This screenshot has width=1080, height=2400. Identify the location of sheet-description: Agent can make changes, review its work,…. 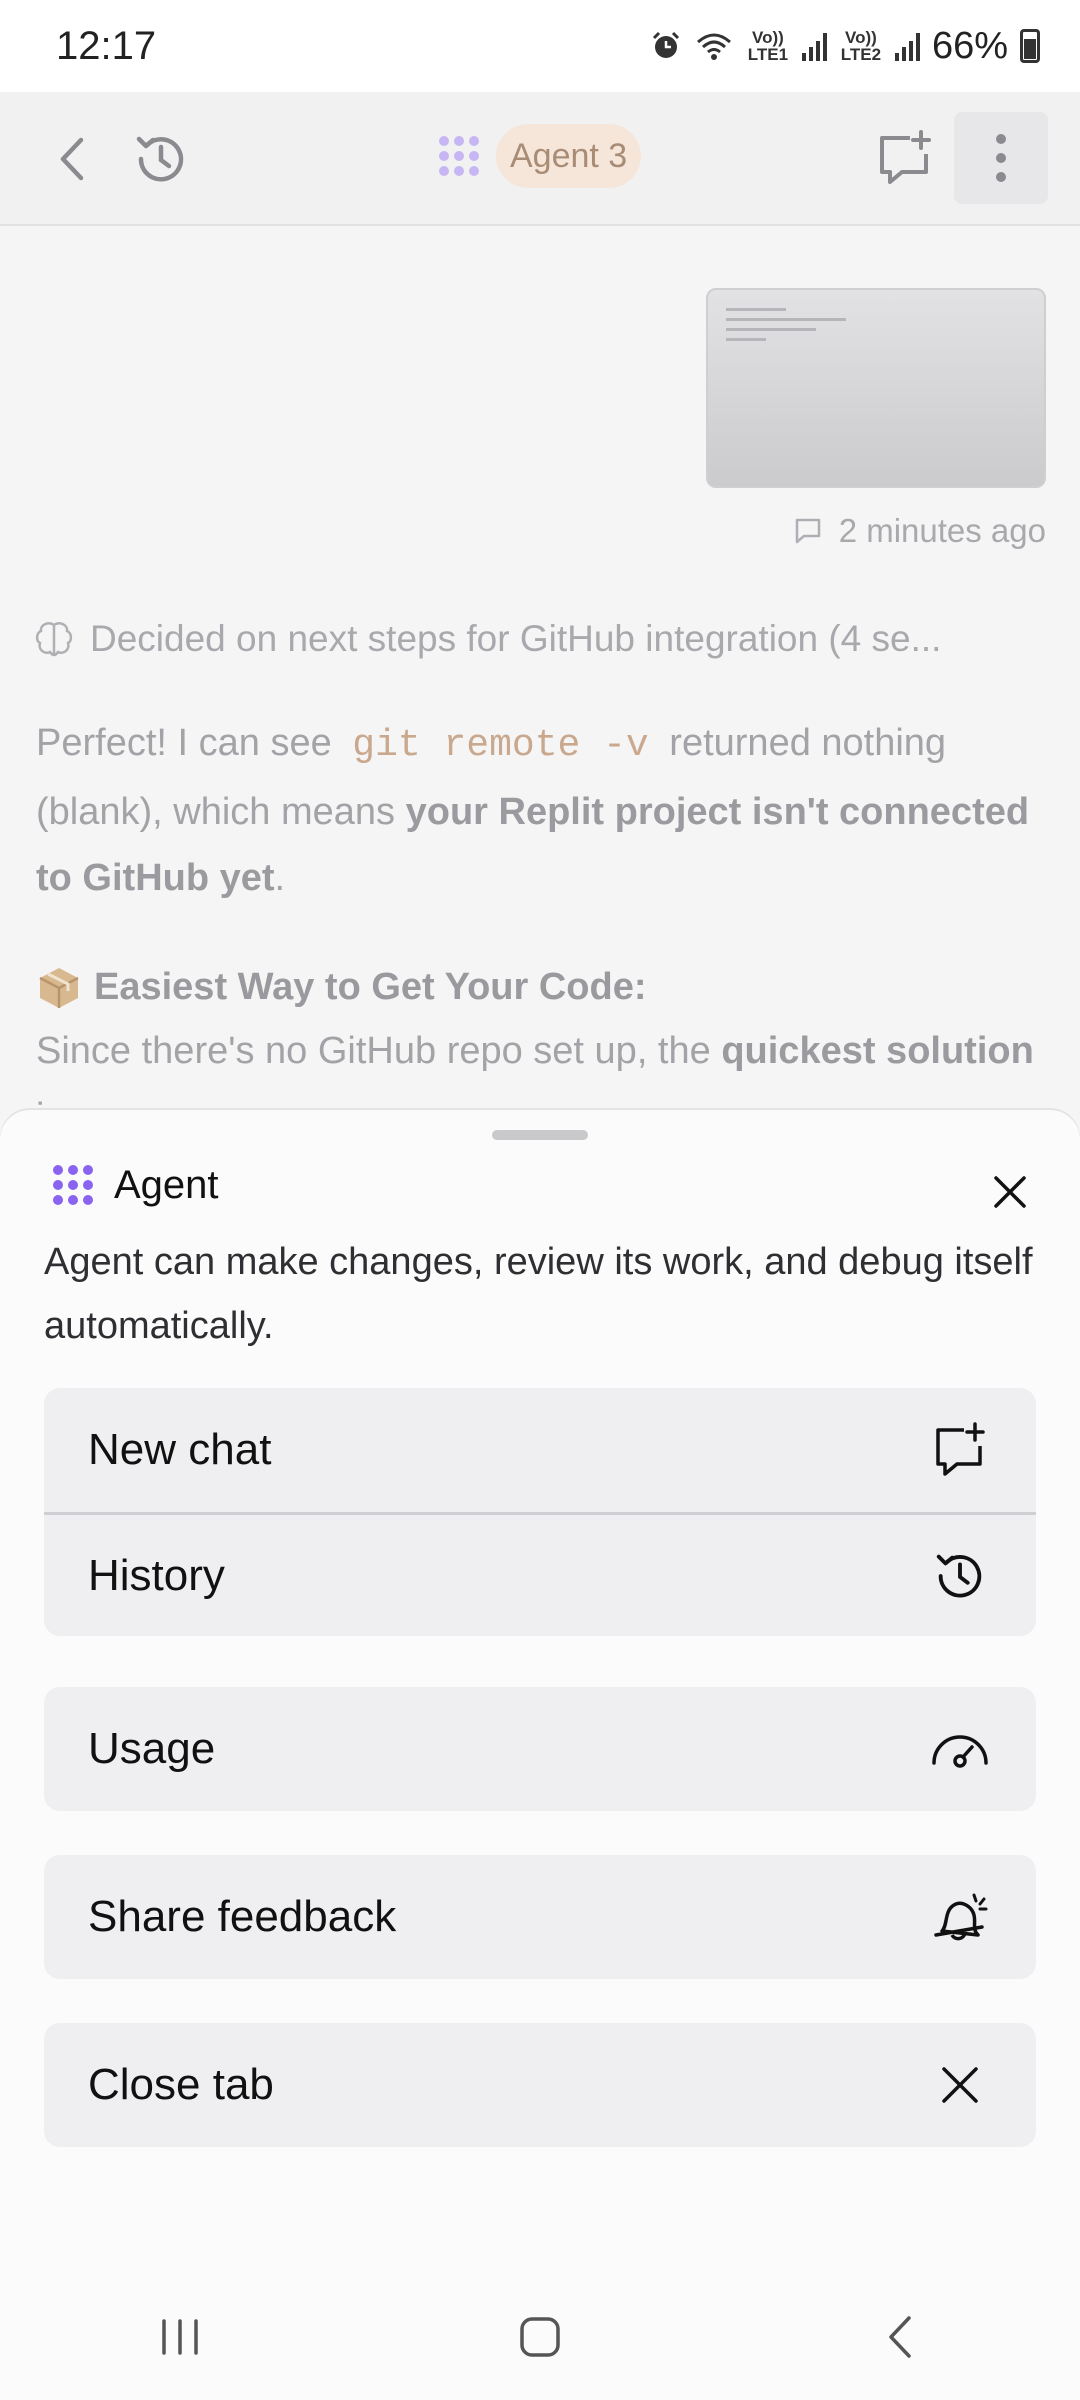
(538, 1294).